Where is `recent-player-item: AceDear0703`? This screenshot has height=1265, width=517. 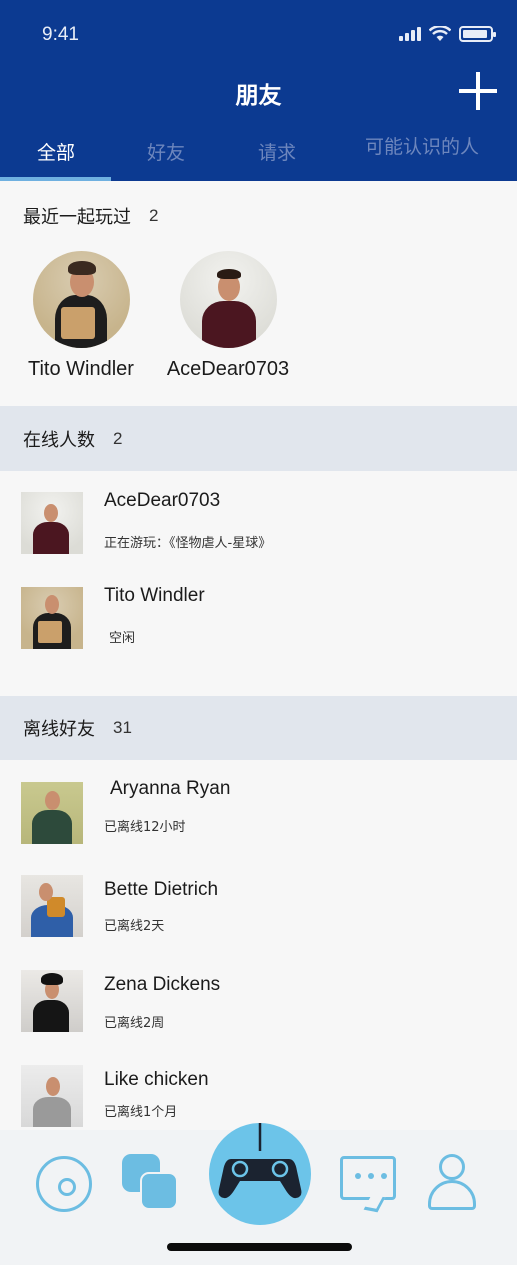
recent-player-item: AceDear0703 is located at coordinates (228, 316).